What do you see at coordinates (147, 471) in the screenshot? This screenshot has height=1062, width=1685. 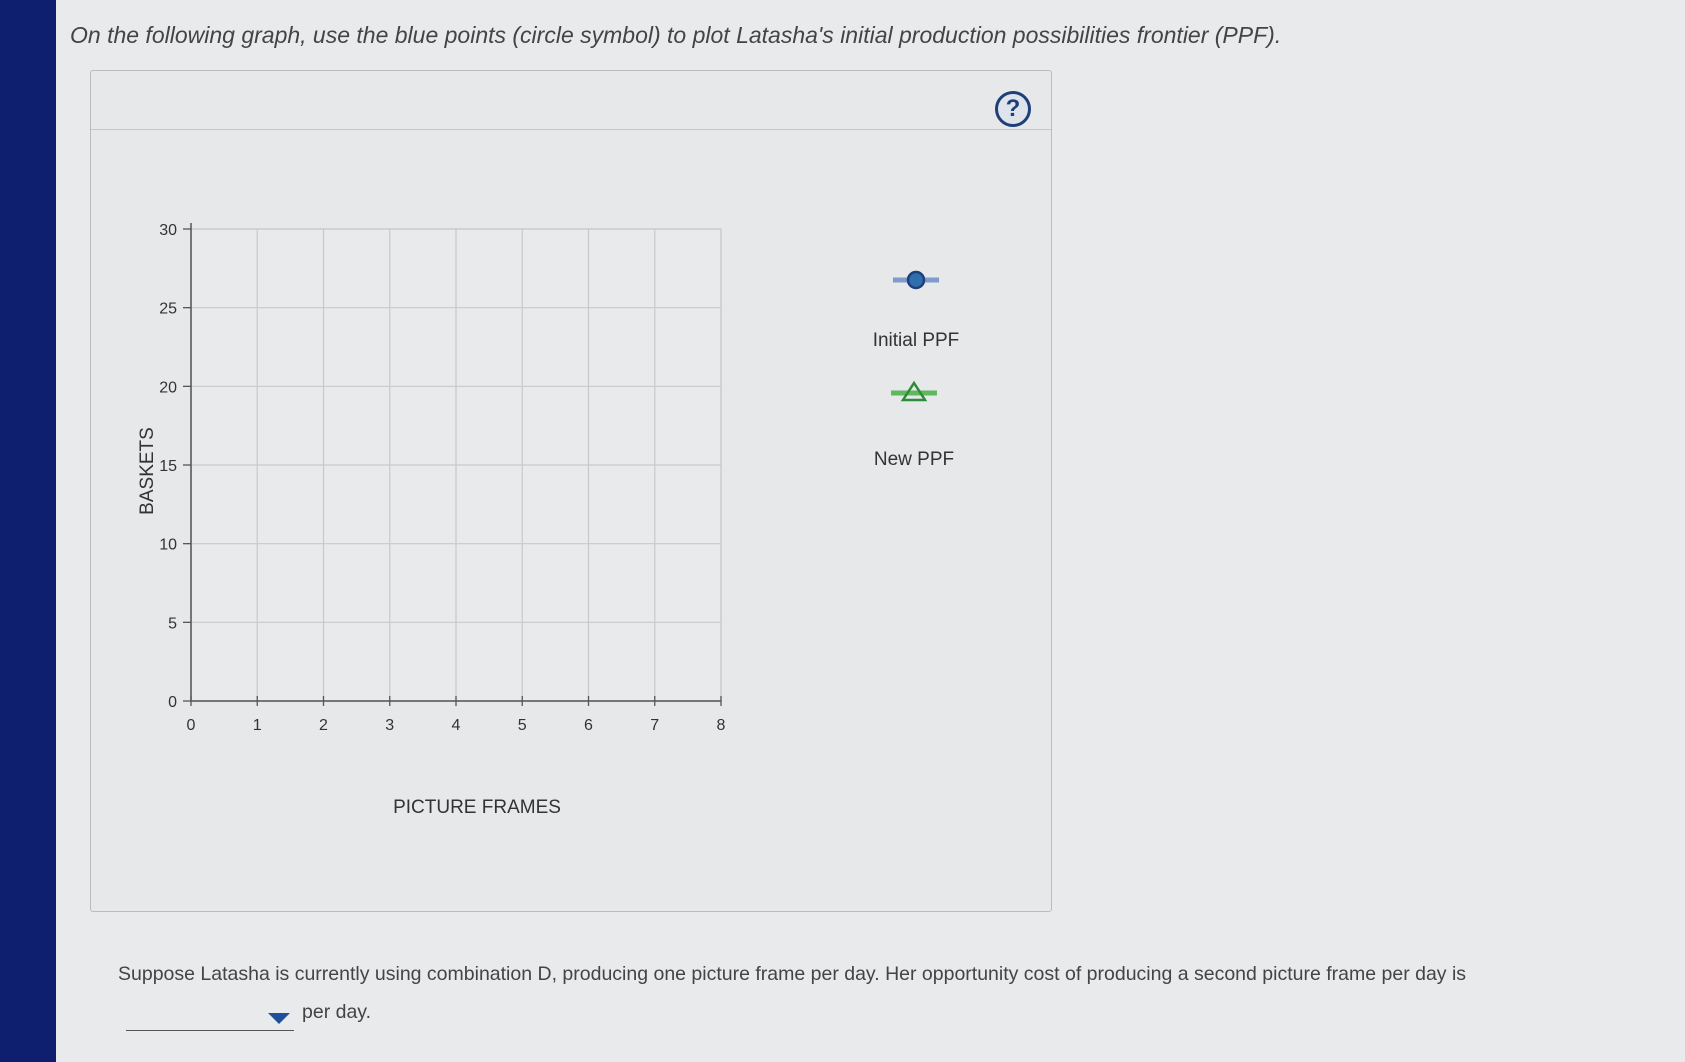 I see `y-axis-title: BASKETS` at bounding box center [147, 471].